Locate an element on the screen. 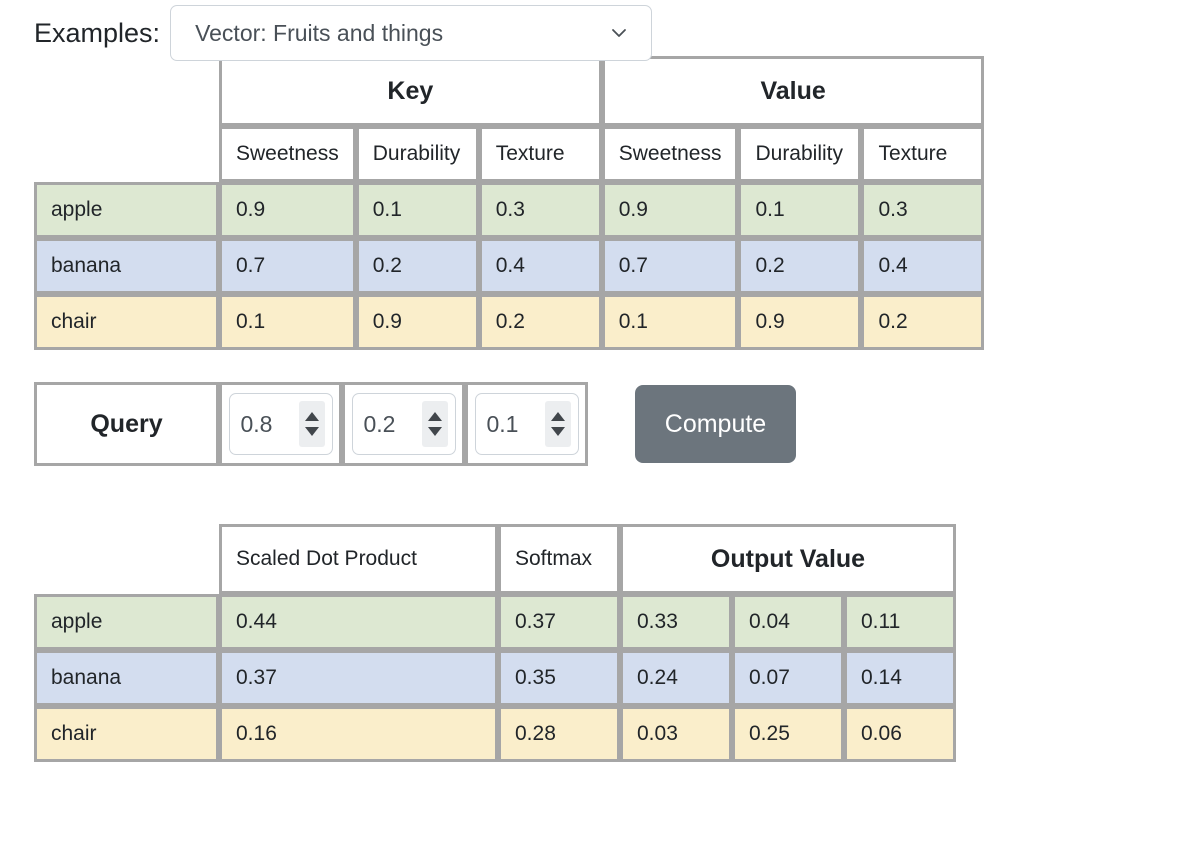 The height and width of the screenshot is (850, 1188). corner-spacer is located at coordinates (126, 91).